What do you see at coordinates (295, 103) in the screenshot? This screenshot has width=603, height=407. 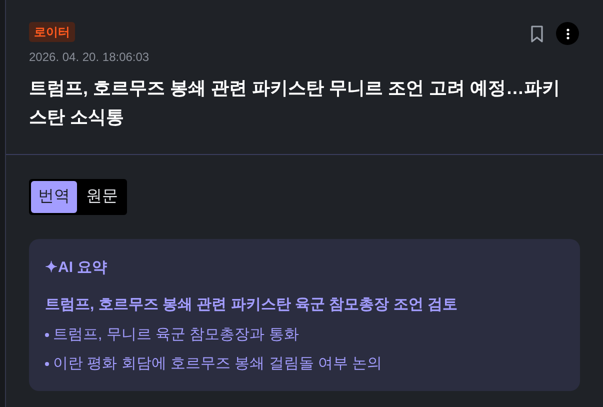 I see `headline: 트럼프, 호르무즈 봉쇄 관련 파키스탄 무니르 조언 고려 예정…파키스탄 소식통` at bounding box center [295, 103].